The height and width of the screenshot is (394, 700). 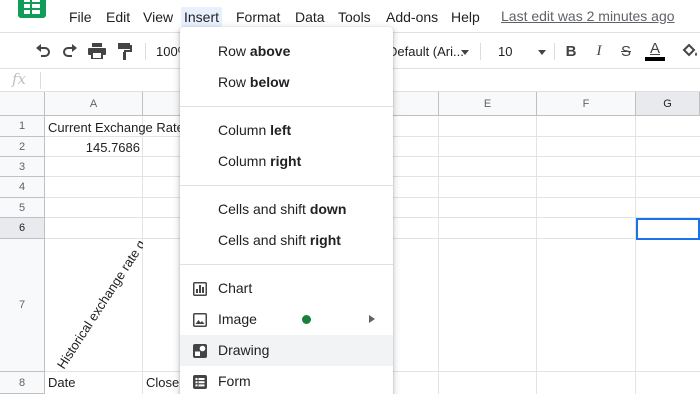 What do you see at coordinates (372, 319) in the screenshot?
I see `submenu-arrow-icon` at bounding box center [372, 319].